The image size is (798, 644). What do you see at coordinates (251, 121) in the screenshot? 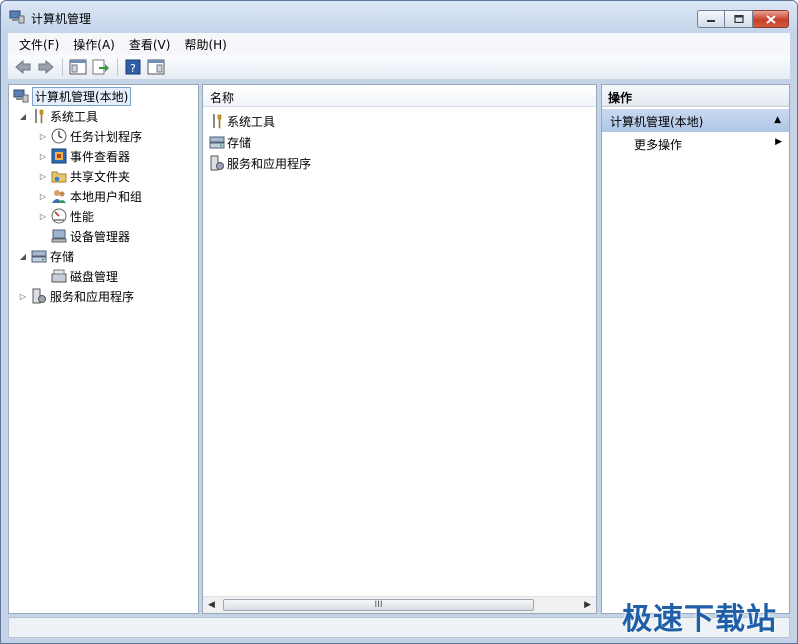
I see `list-item-label: 系统工具` at bounding box center [251, 121].